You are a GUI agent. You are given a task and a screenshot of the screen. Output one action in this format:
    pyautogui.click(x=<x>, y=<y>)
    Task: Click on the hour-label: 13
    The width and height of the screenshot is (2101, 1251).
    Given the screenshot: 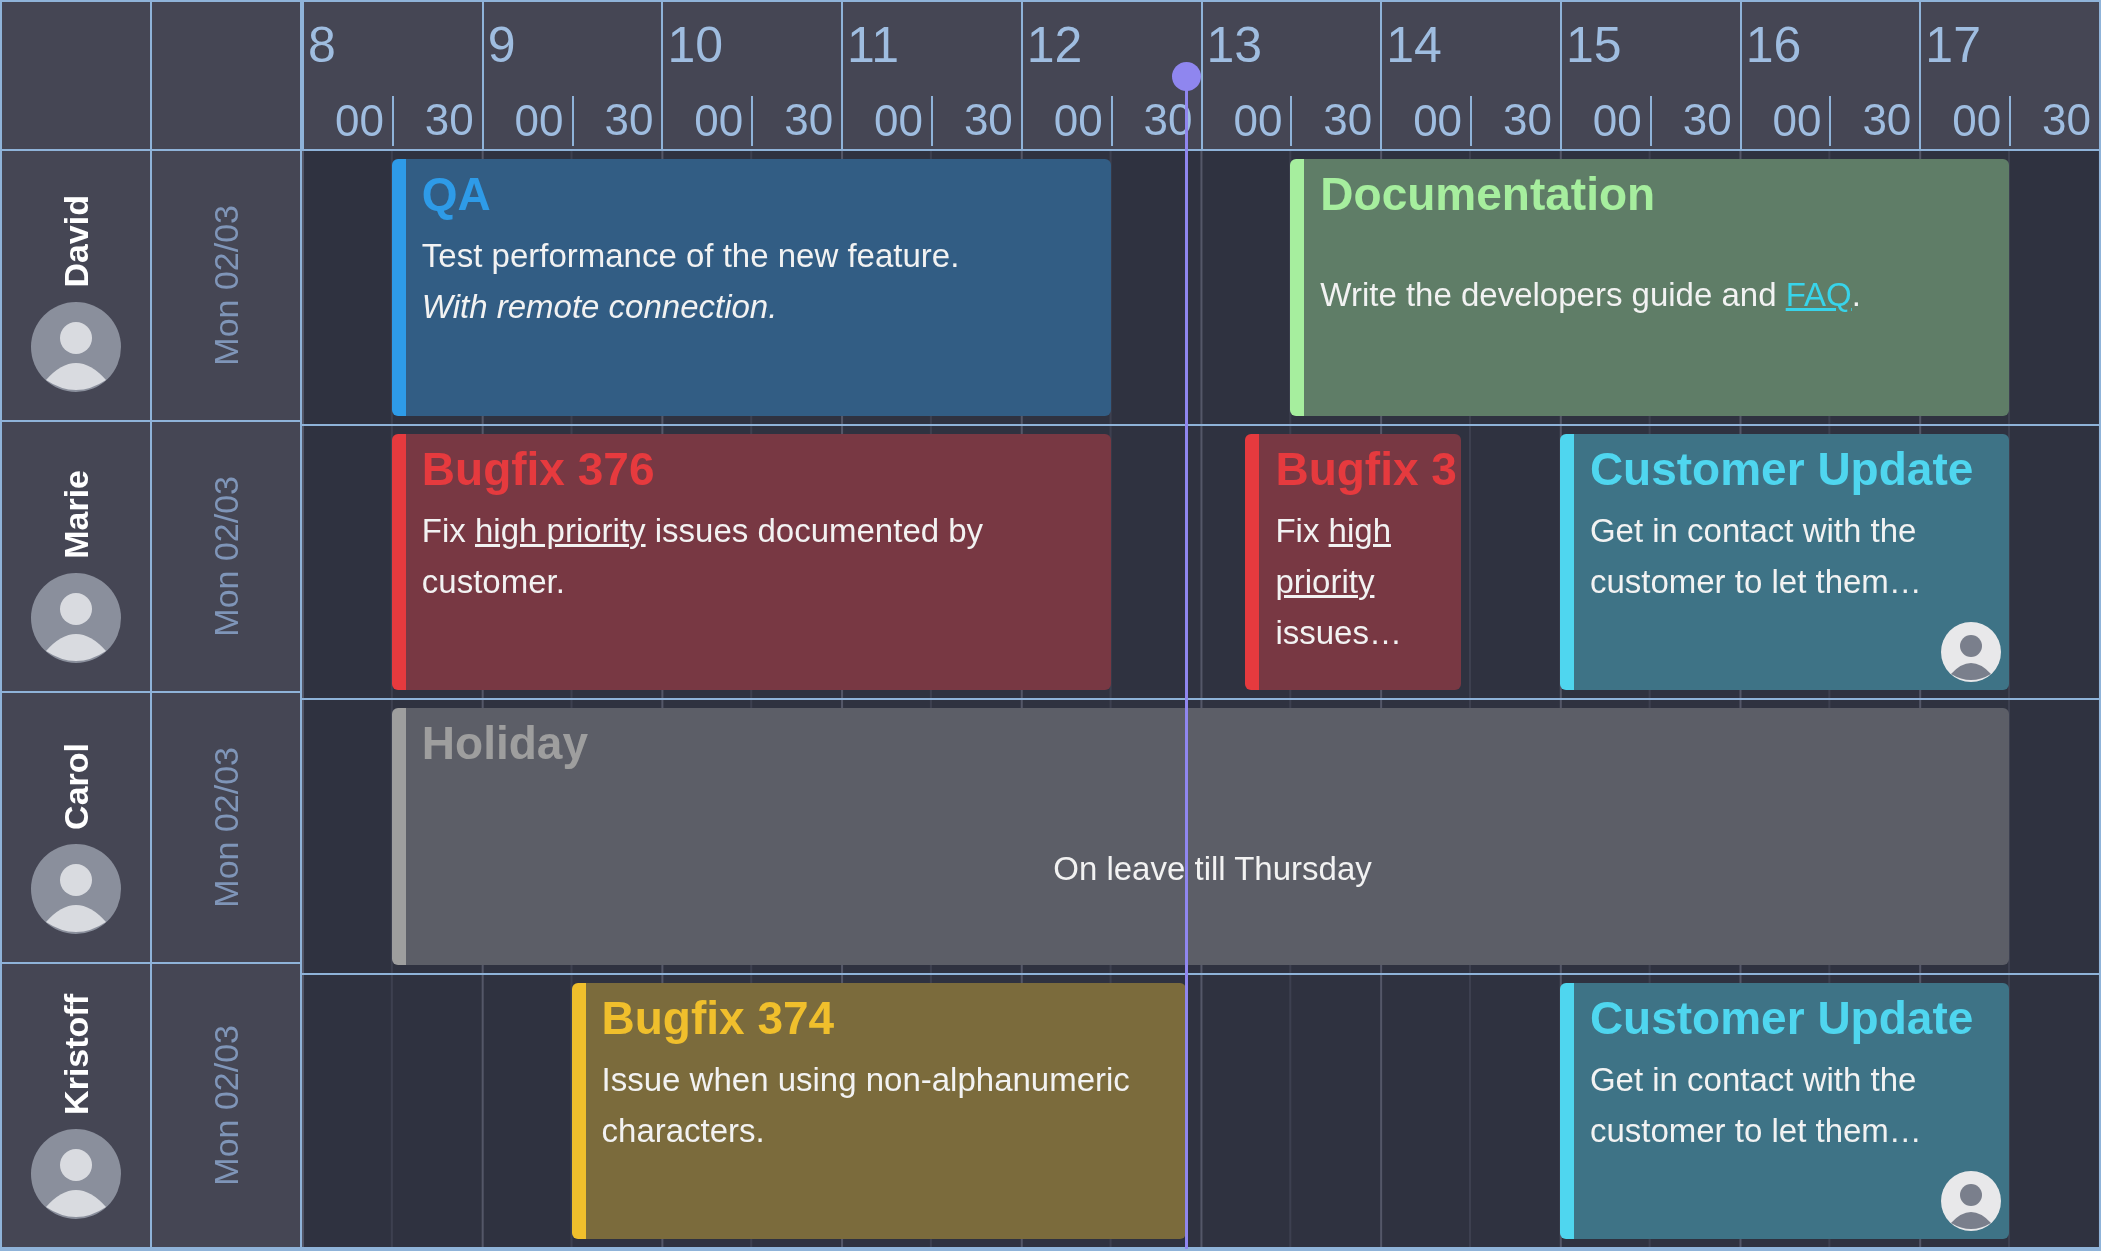 What is the action you would take?
    pyautogui.click(x=1234, y=45)
    